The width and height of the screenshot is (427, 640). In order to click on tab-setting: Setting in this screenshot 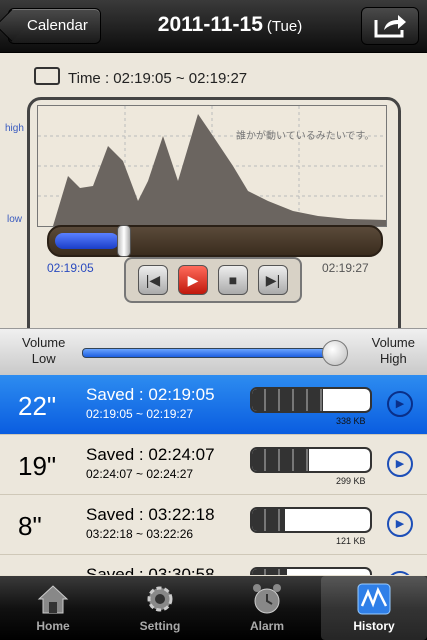, I will do `click(160, 608)`.